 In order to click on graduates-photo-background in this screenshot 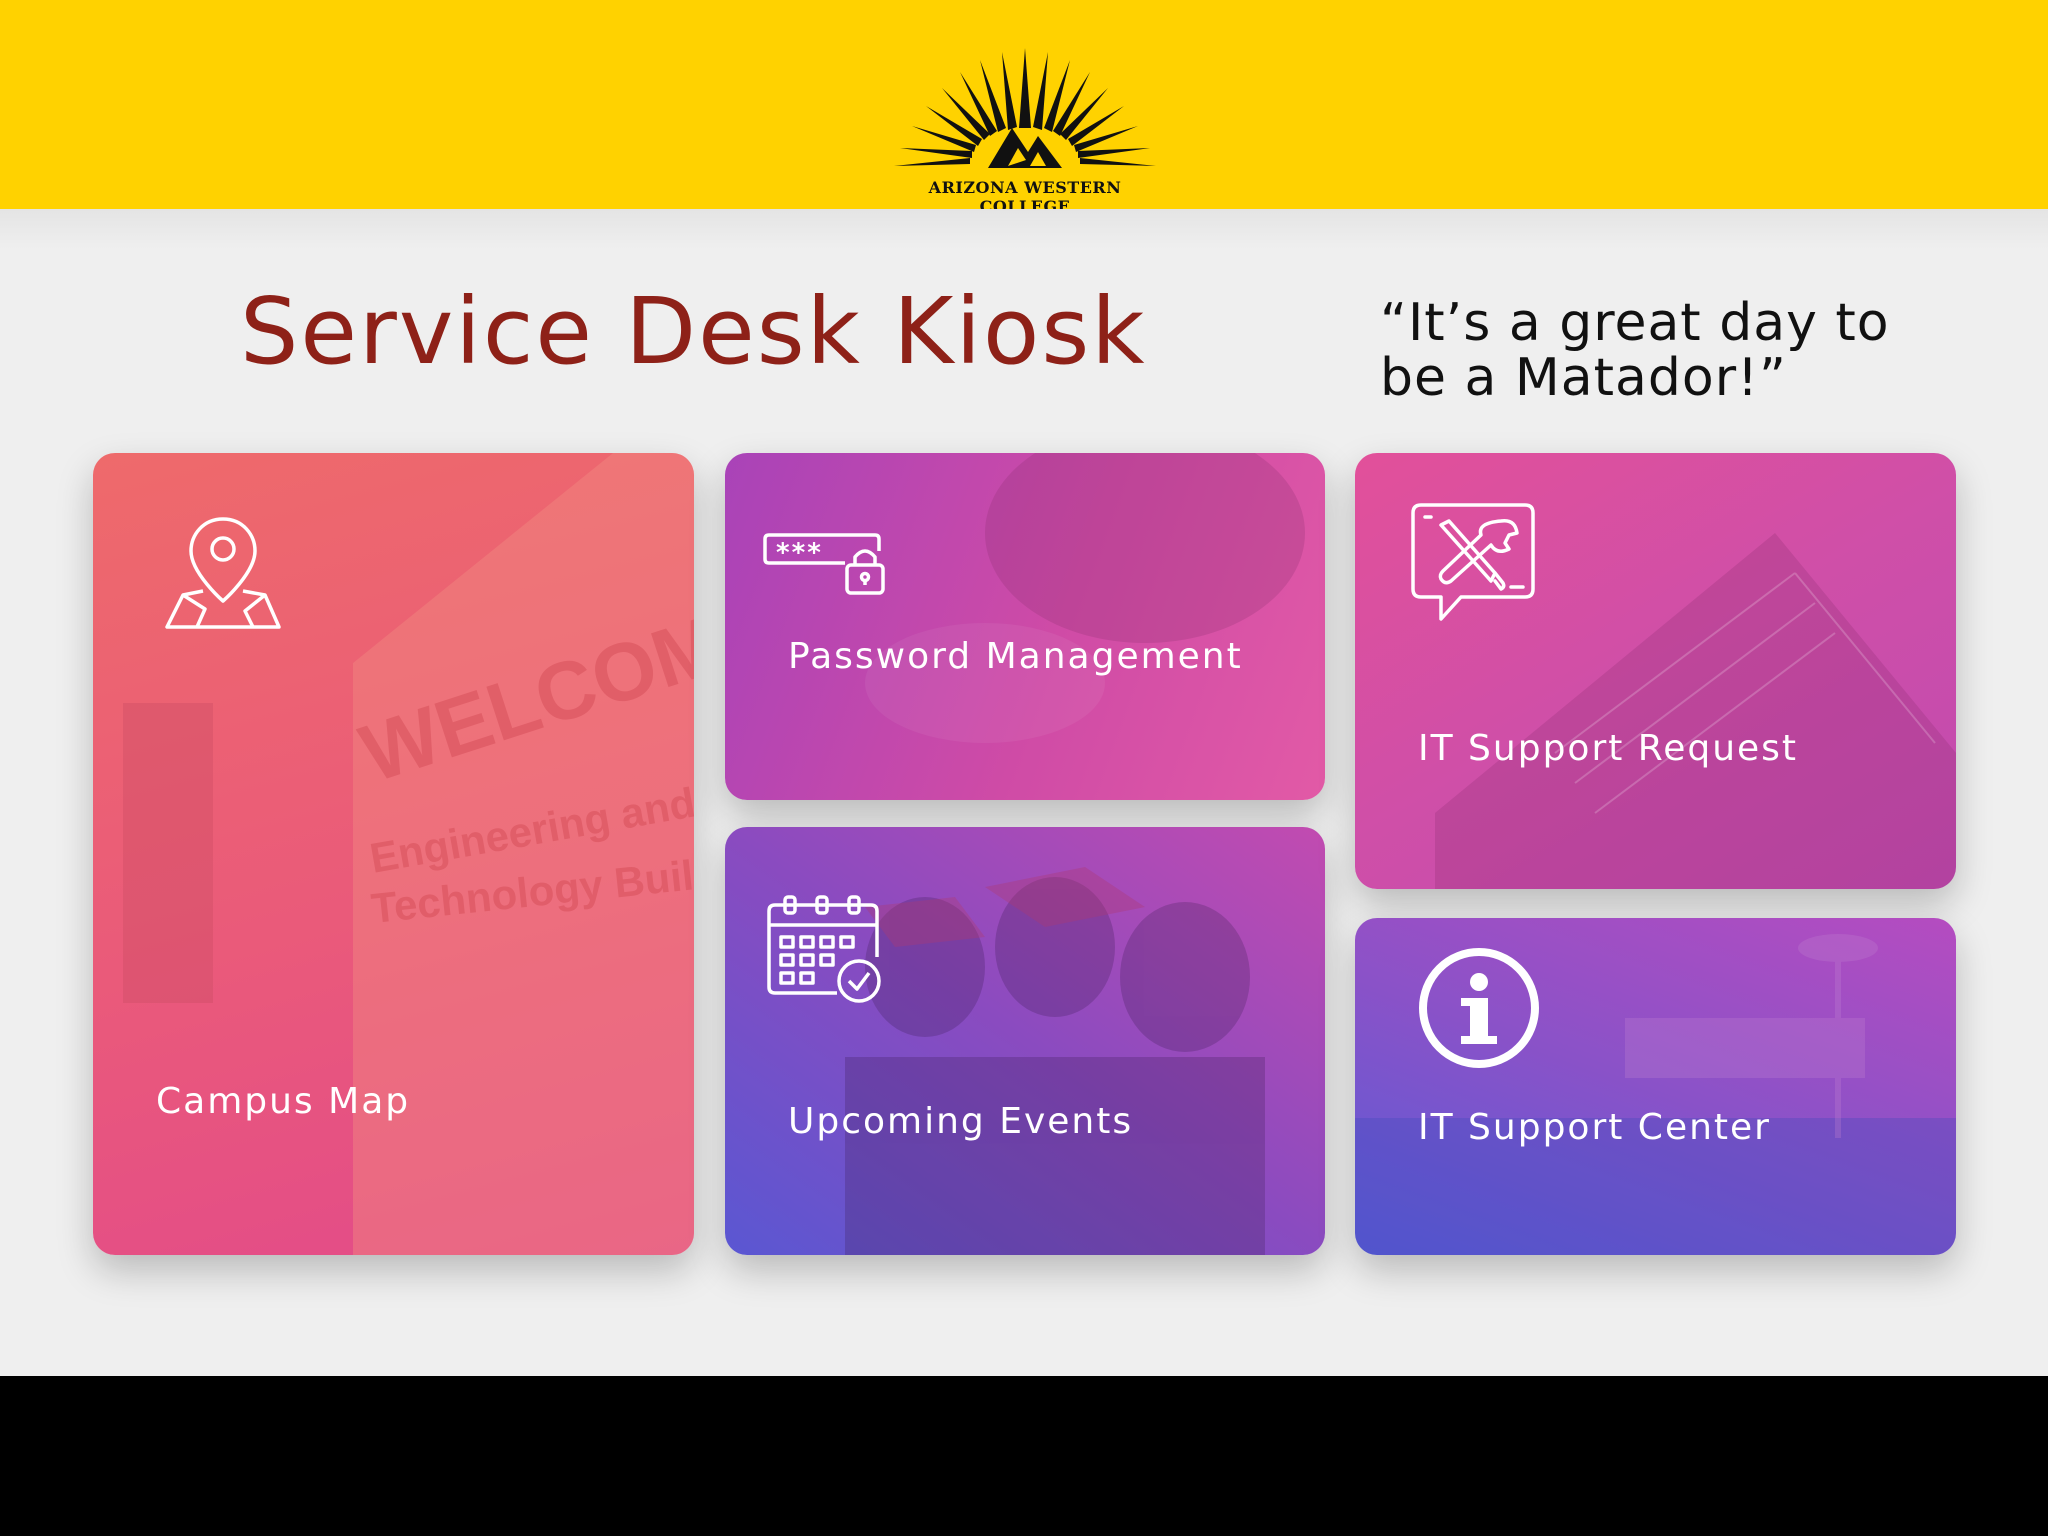, I will do `click(1055, 1061)`.